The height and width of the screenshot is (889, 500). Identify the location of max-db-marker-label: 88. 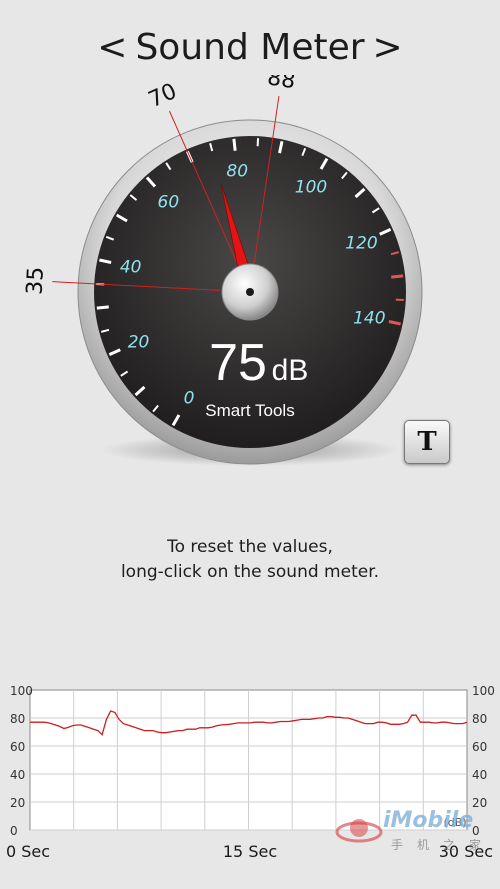
(281, 84).